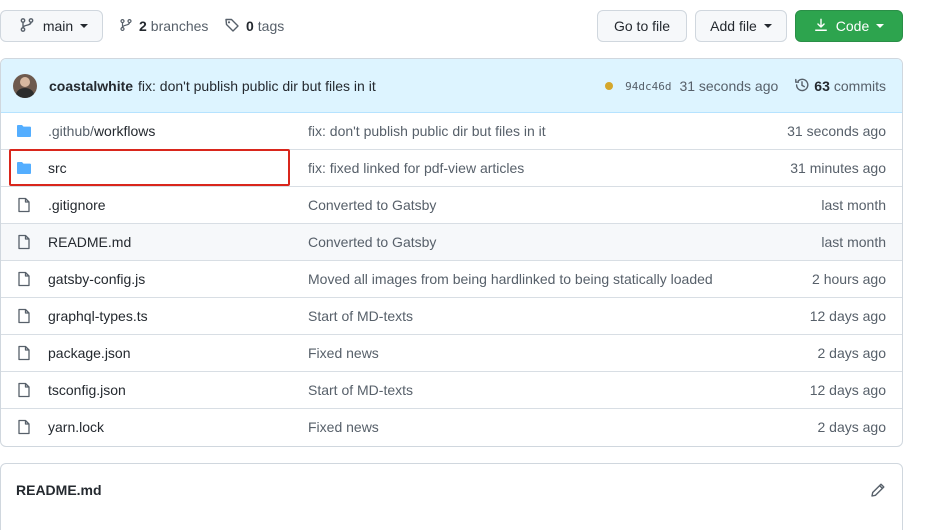 The height and width of the screenshot is (530, 930). What do you see at coordinates (849, 279) in the screenshot?
I see `file-commit-age: 2 hours ago` at bounding box center [849, 279].